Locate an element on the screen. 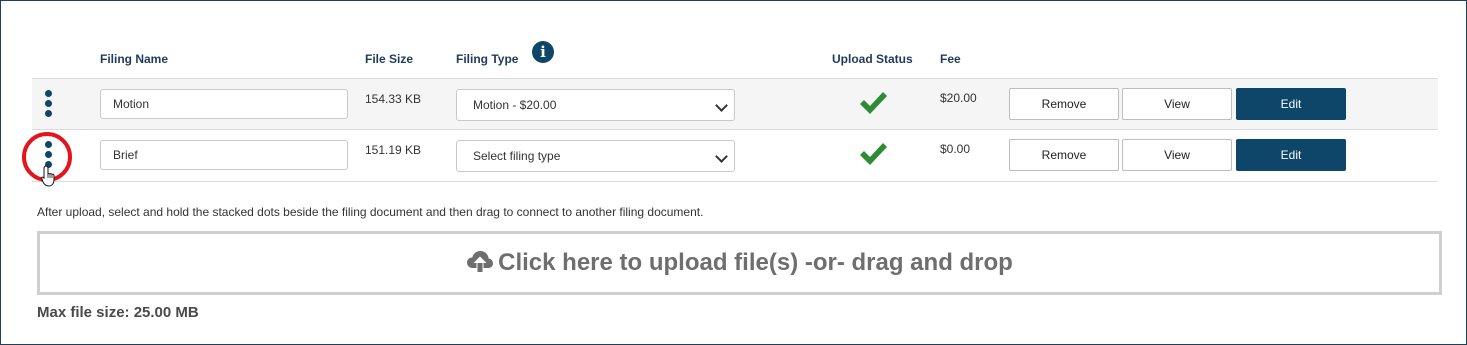 The width and height of the screenshot is (1467, 345). header-fee: Fee is located at coordinates (950, 59).